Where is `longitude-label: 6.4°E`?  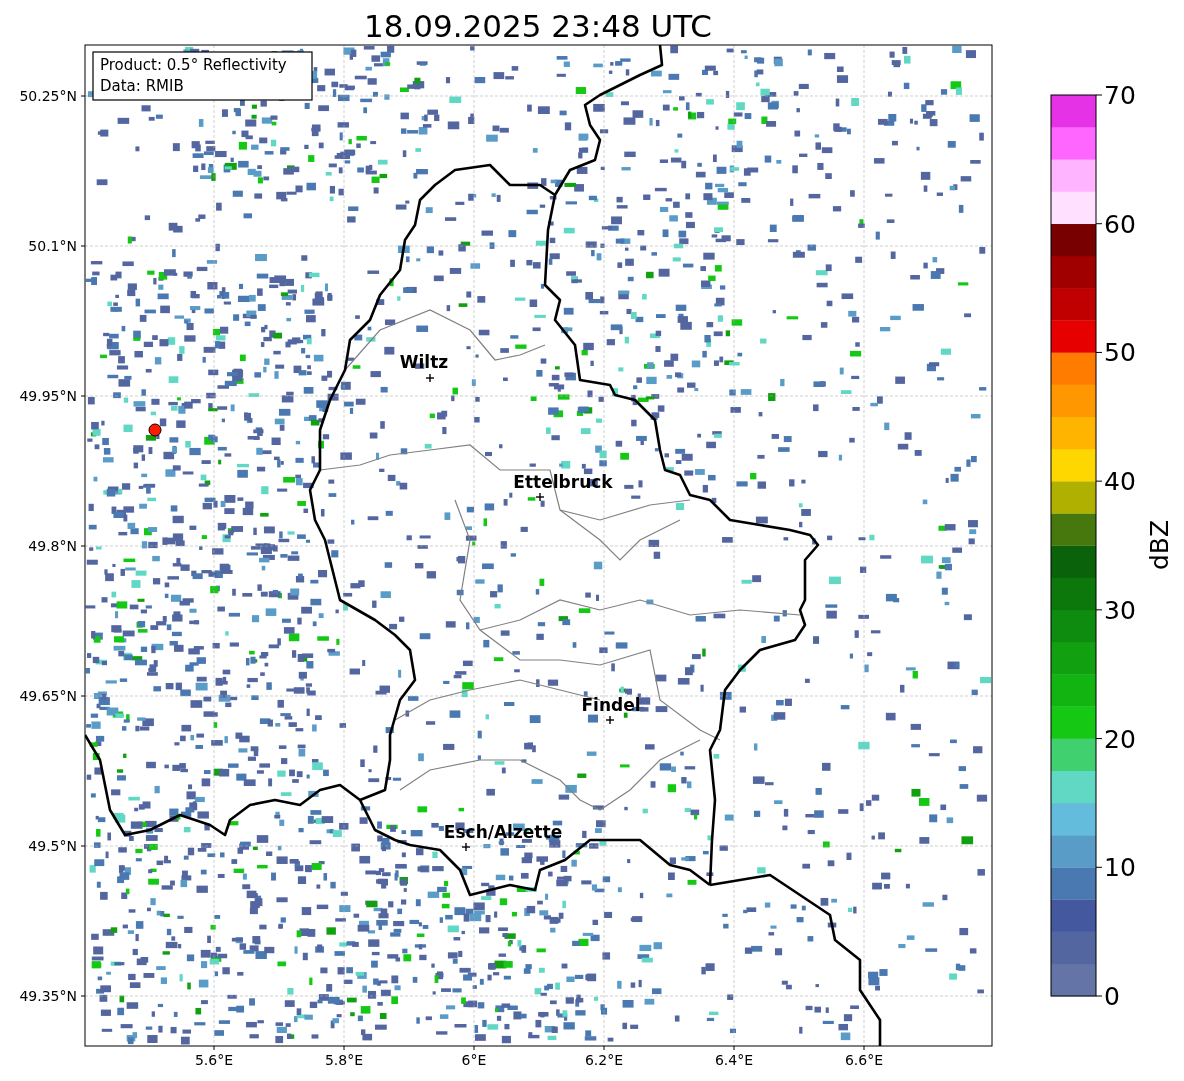
longitude-label: 6.4°E is located at coordinates (734, 1060).